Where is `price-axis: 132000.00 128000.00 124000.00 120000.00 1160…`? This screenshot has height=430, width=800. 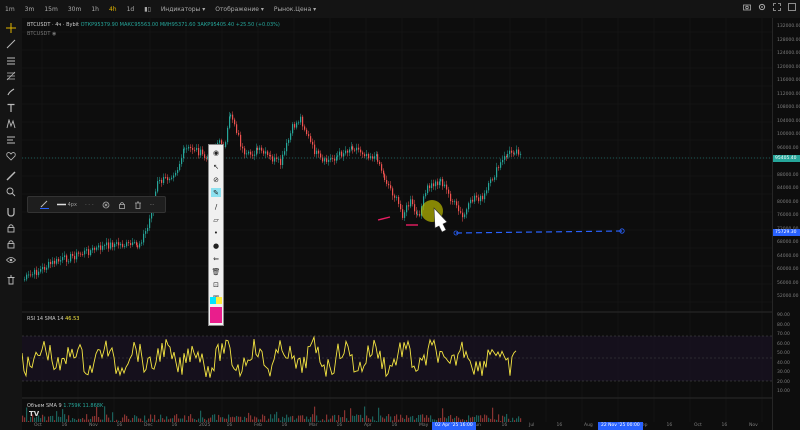
price-axis: 132000.00 128000.00 124000.00 120000.00 1160… is located at coordinates (786, 224).